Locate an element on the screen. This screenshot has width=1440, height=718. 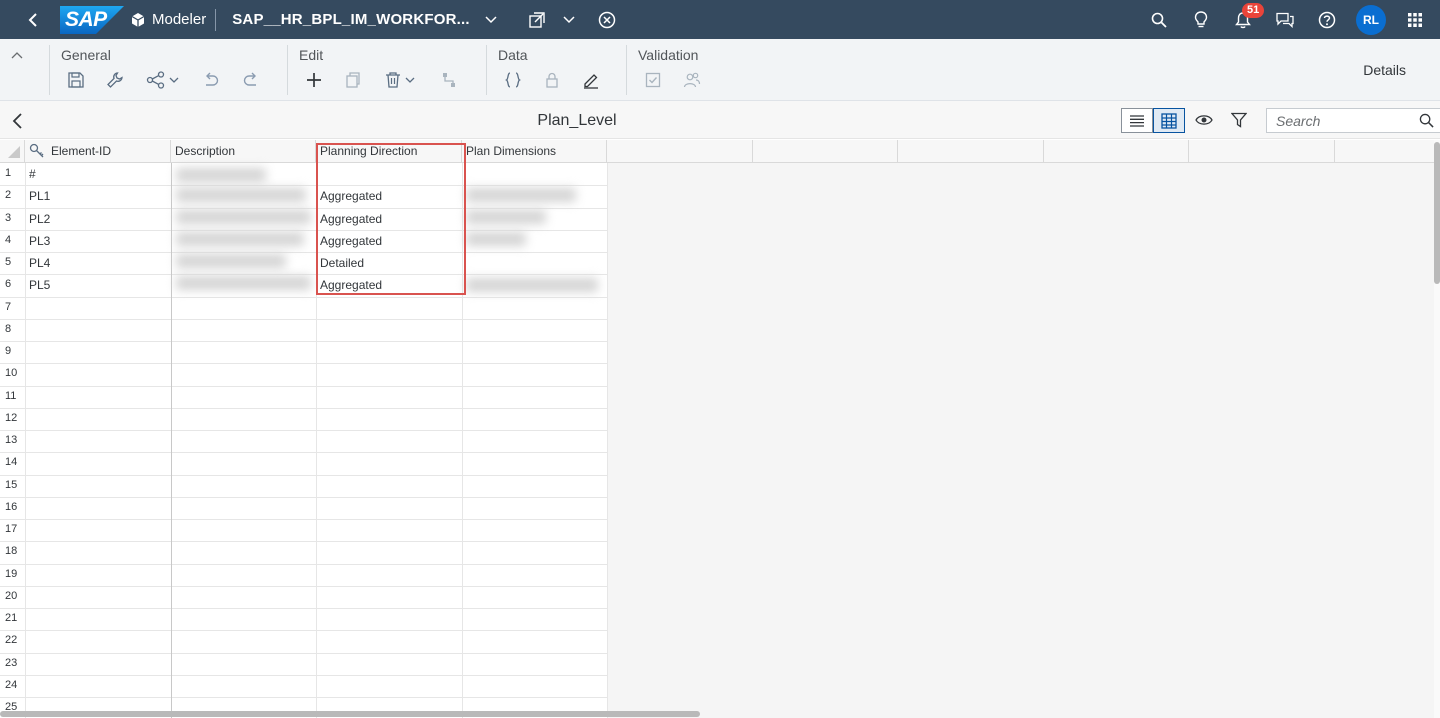
details-button: Details is located at coordinates (1384, 70).